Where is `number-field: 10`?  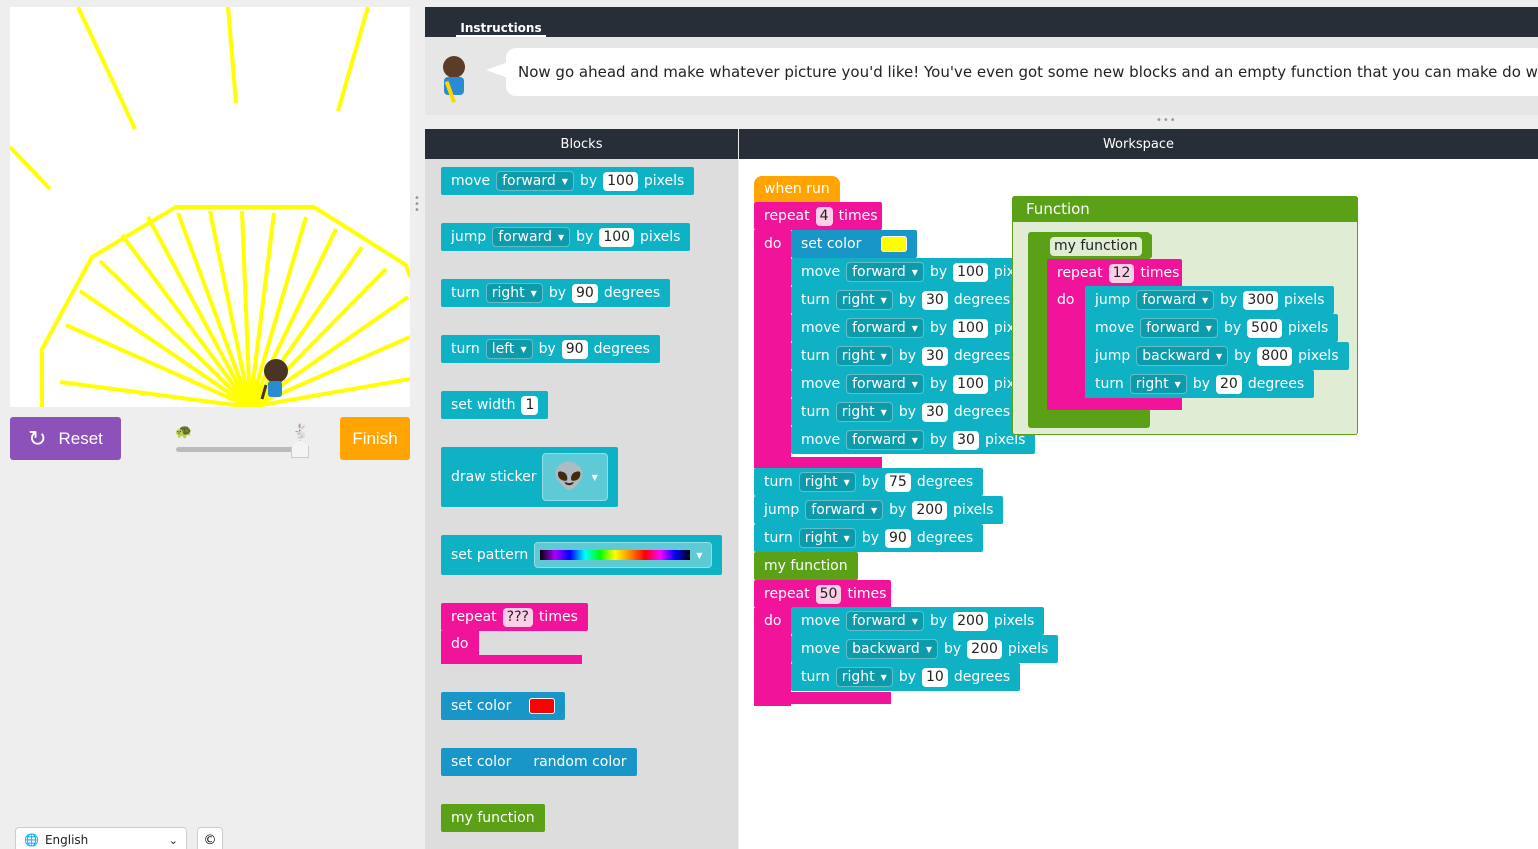 number-field: 10 is located at coordinates (934, 677).